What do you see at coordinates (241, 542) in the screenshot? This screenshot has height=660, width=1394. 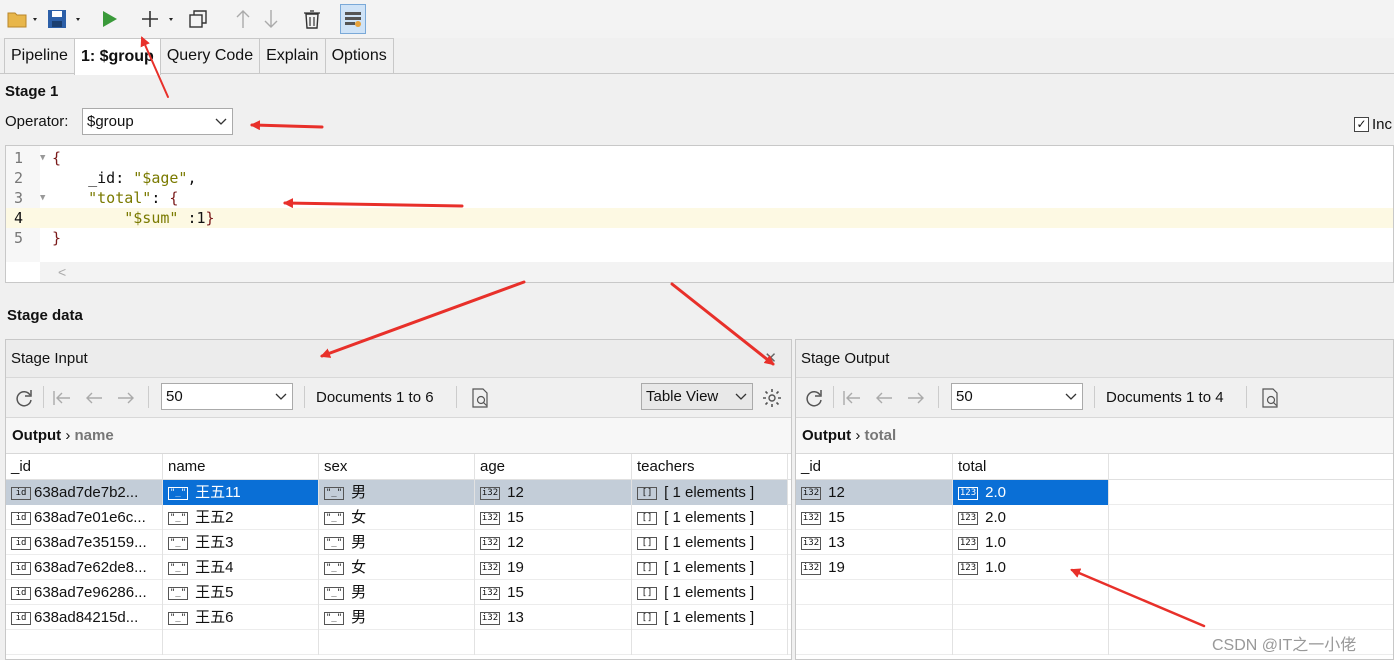 I see `table-cell: "_" 王五3` at bounding box center [241, 542].